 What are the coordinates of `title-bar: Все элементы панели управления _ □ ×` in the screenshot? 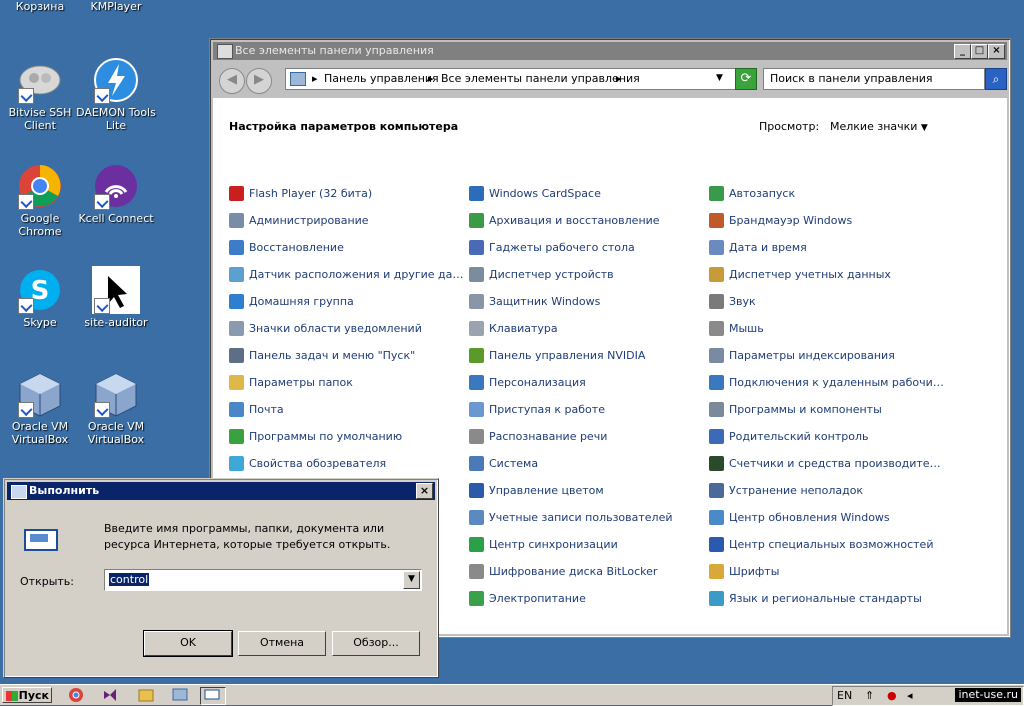 It's located at (610, 51).